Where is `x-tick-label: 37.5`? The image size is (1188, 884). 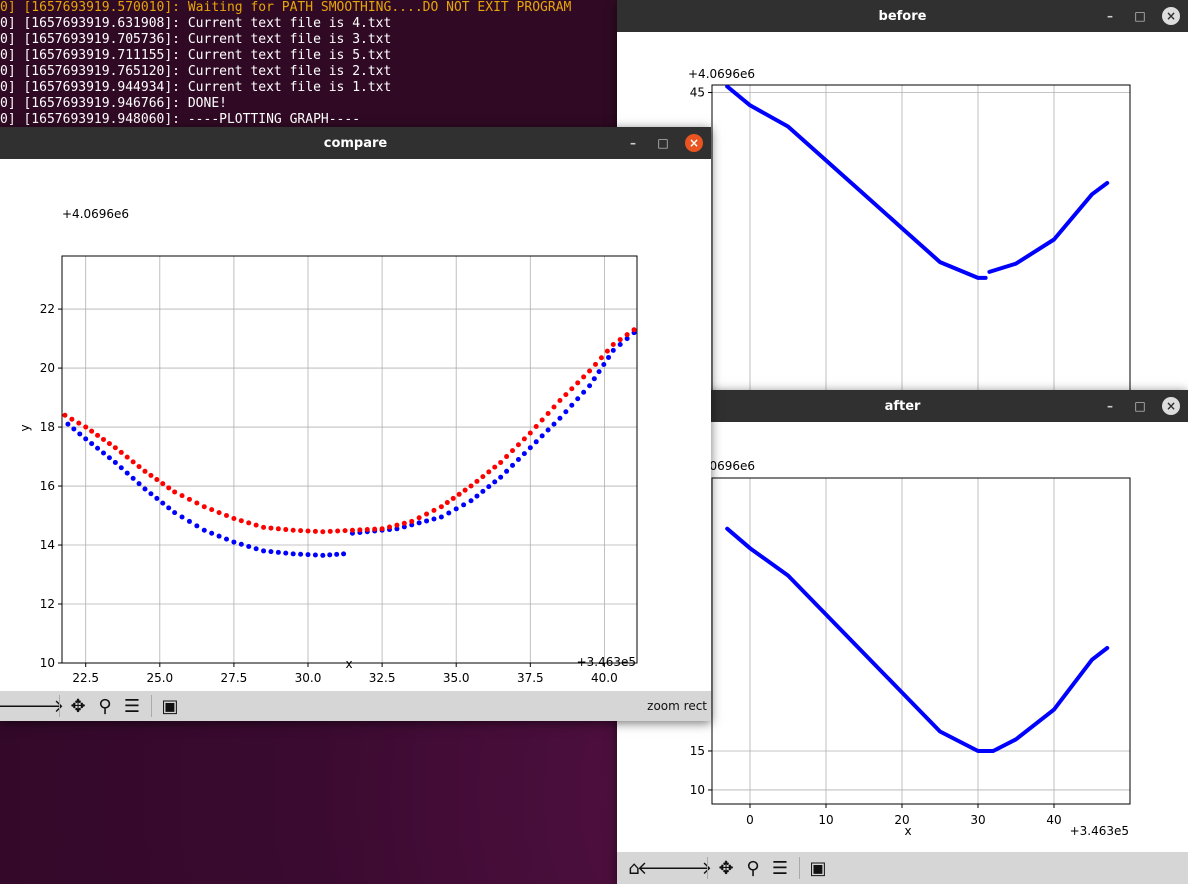 x-tick-label: 37.5 is located at coordinates (530, 678).